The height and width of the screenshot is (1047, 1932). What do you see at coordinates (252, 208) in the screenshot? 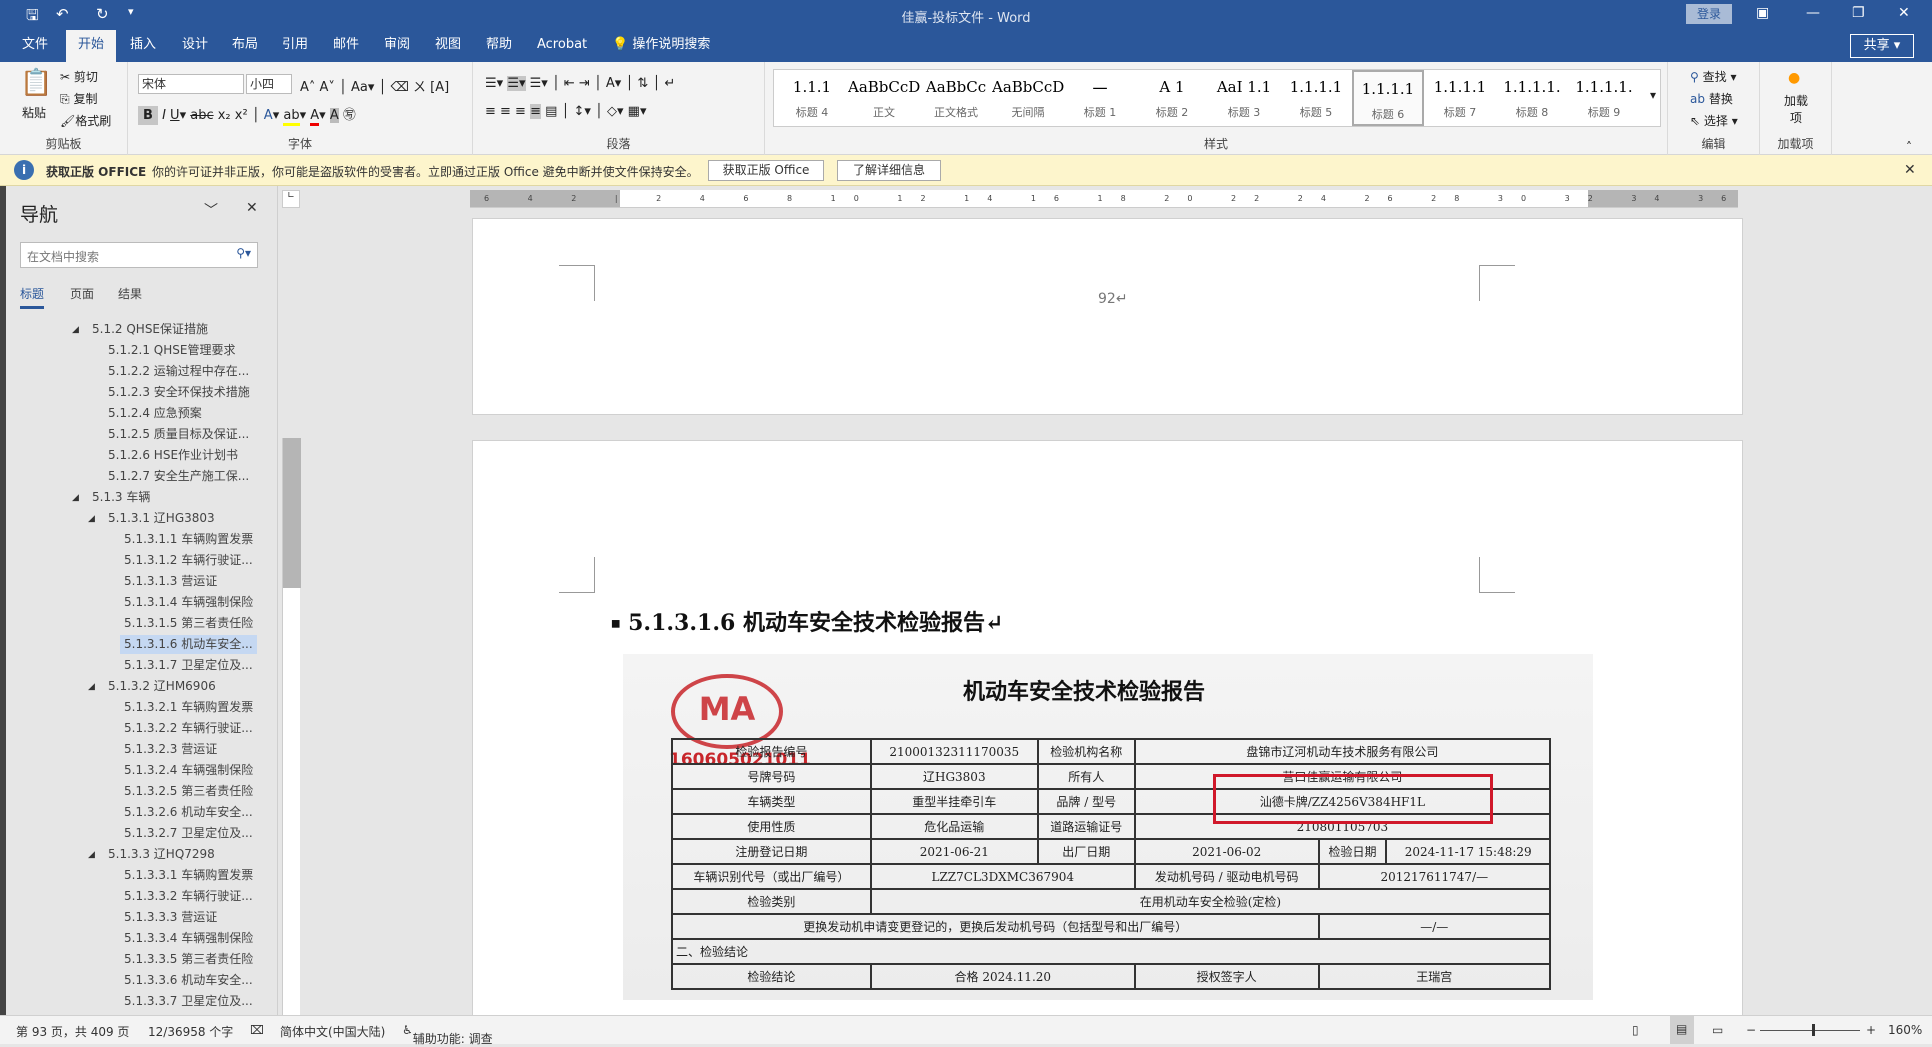
I see `close-nav-icon: ✕` at bounding box center [252, 208].